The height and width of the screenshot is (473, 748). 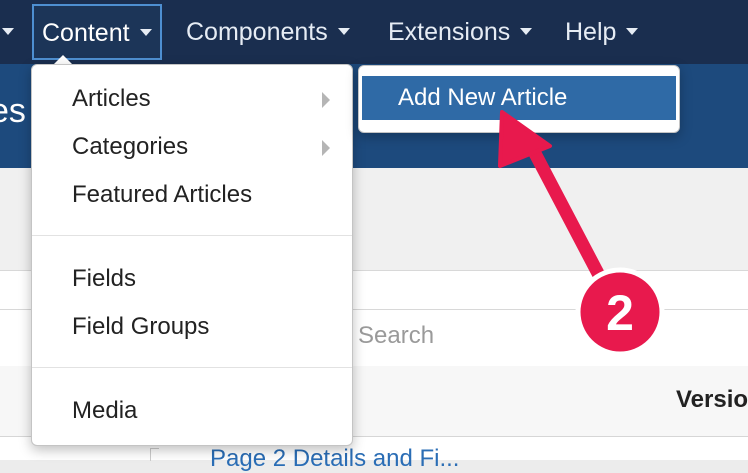 What do you see at coordinates (449, 32) in the screenshot?
I see `nav-extensions-label: Extensions` at bounding box center [449, 32].